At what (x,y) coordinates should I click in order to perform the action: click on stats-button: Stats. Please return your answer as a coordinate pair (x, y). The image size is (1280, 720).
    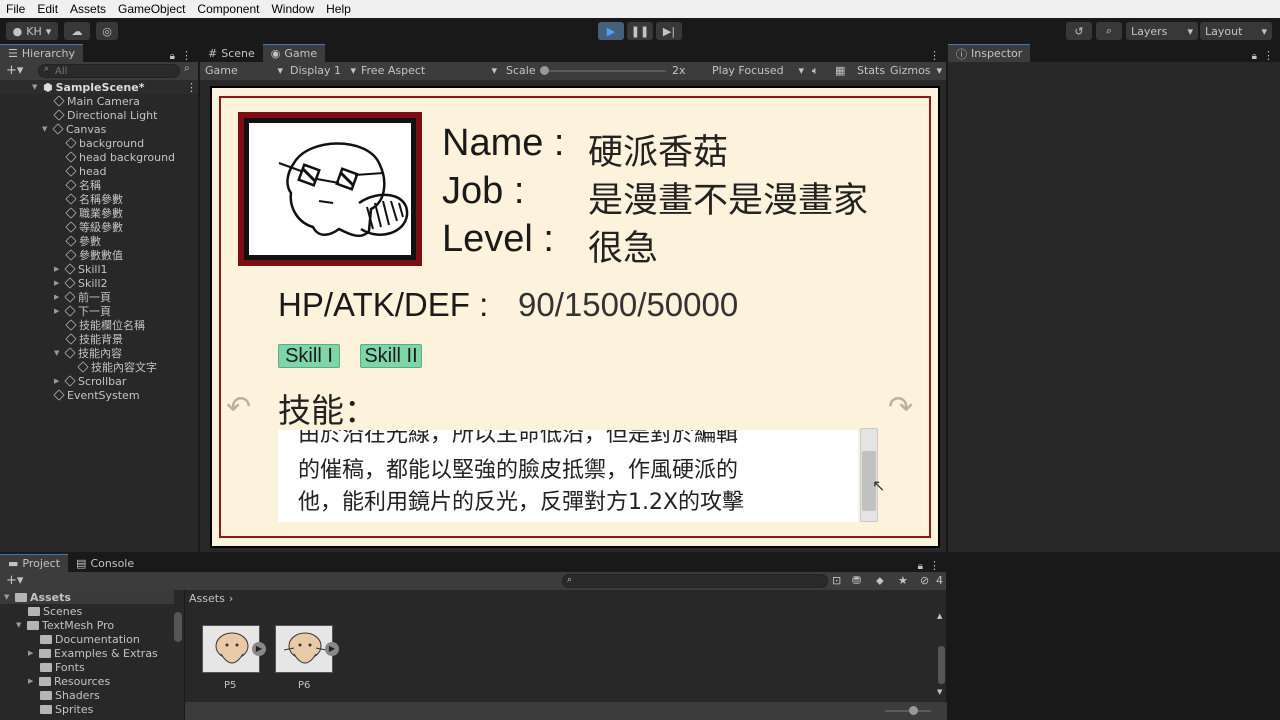
    Looking at the image, I should click on (871, 70).